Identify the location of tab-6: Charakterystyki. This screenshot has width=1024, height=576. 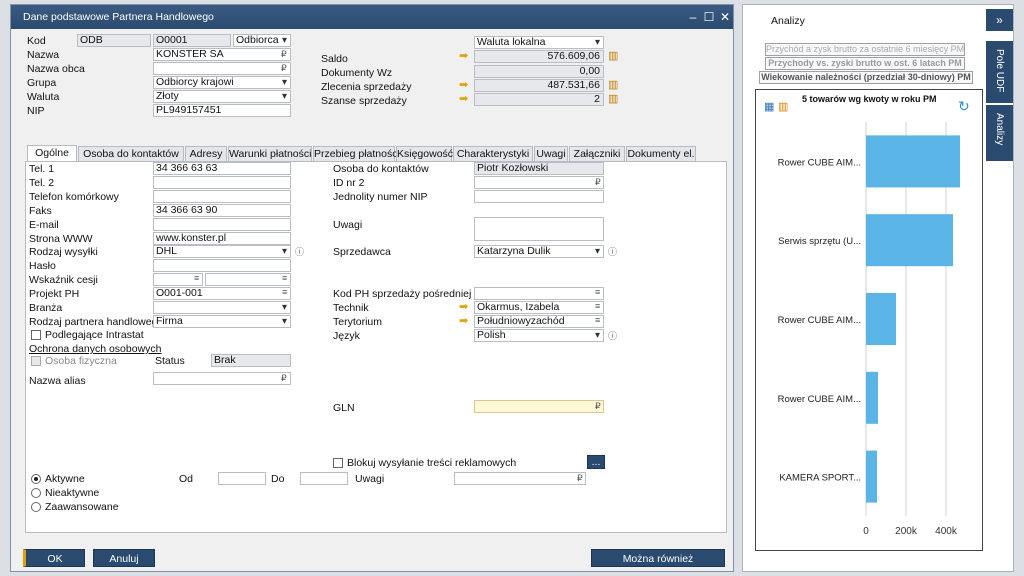
(493, 154).